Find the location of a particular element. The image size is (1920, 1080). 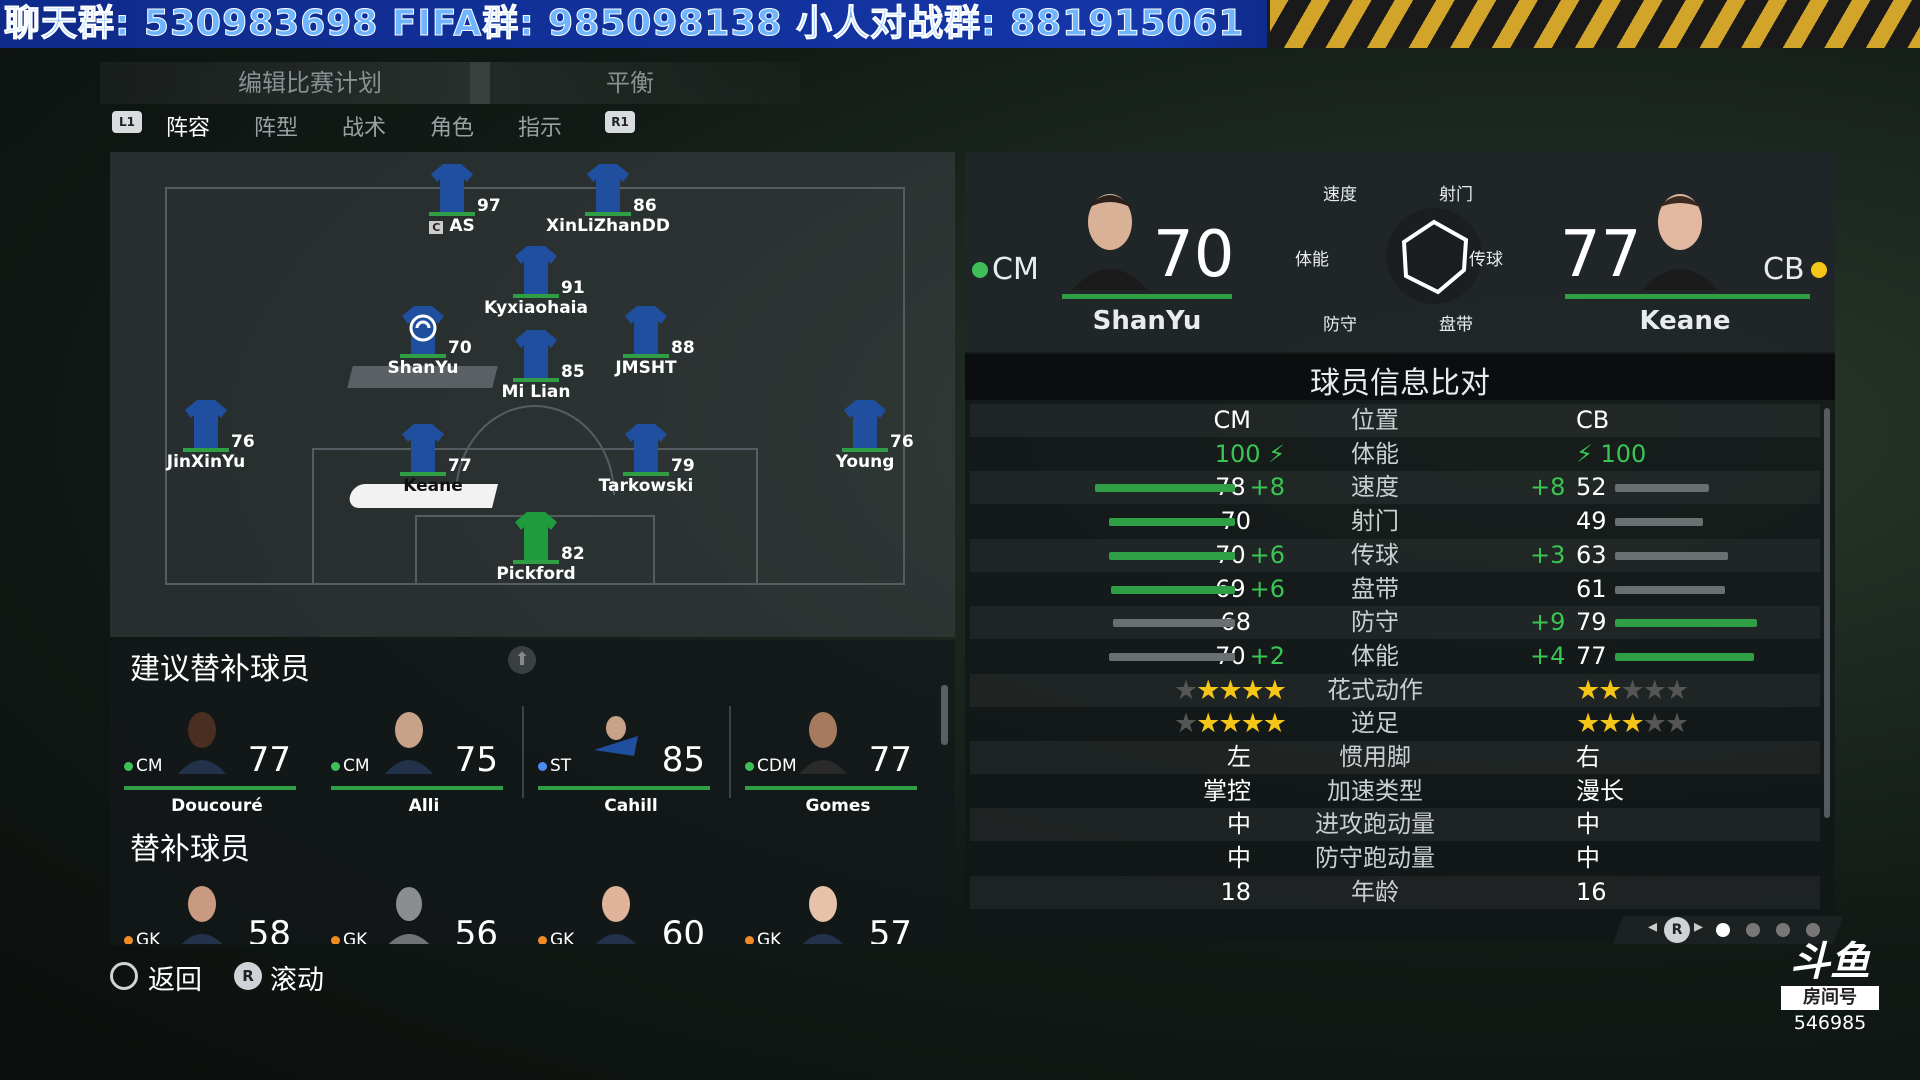

bench-card: GK 57 is located at coordinates (825, 912).